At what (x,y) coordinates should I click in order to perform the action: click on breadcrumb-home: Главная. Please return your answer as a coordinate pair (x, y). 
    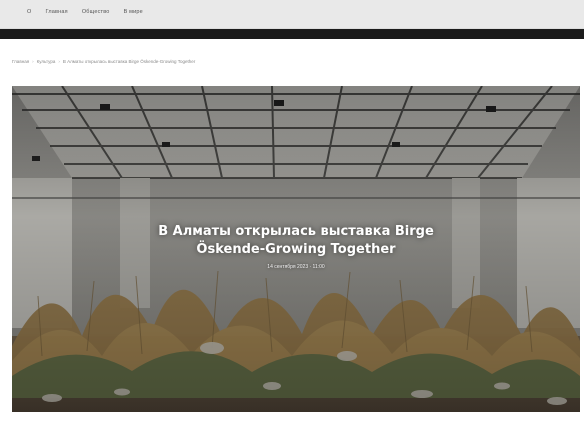
    Looking at the image, I should click on (20, 61).